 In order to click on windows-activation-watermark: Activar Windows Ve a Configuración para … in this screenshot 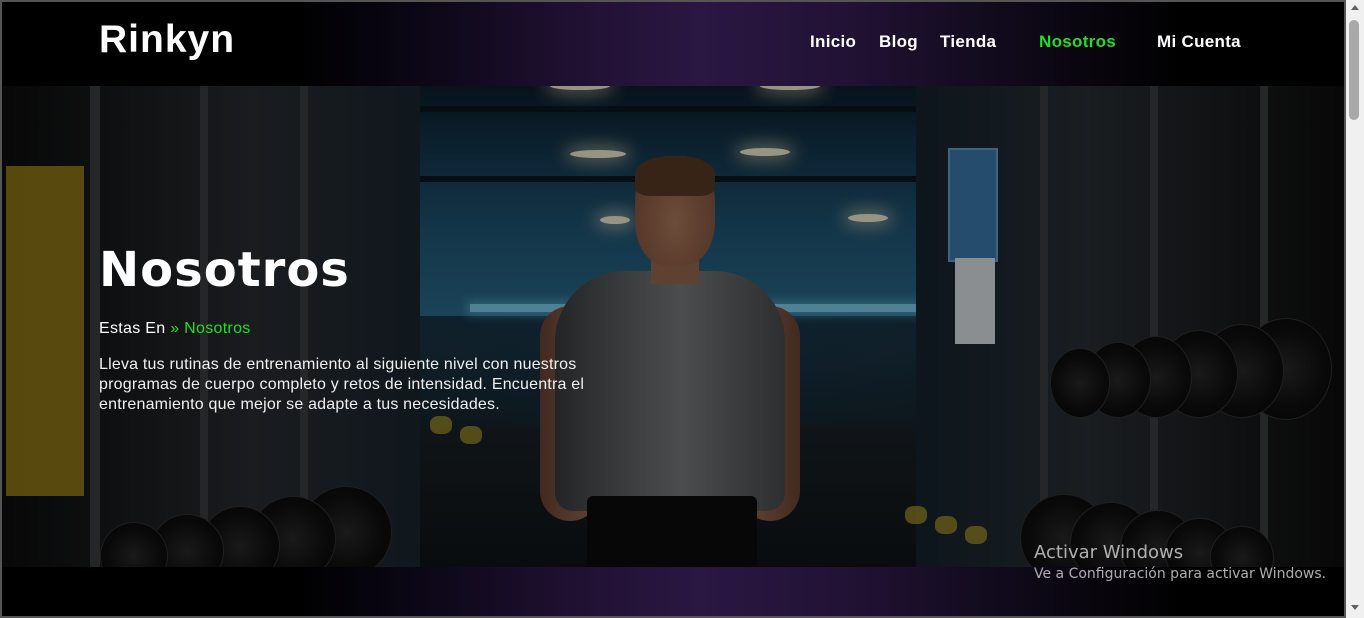, I will do `click(1180, 563)`.